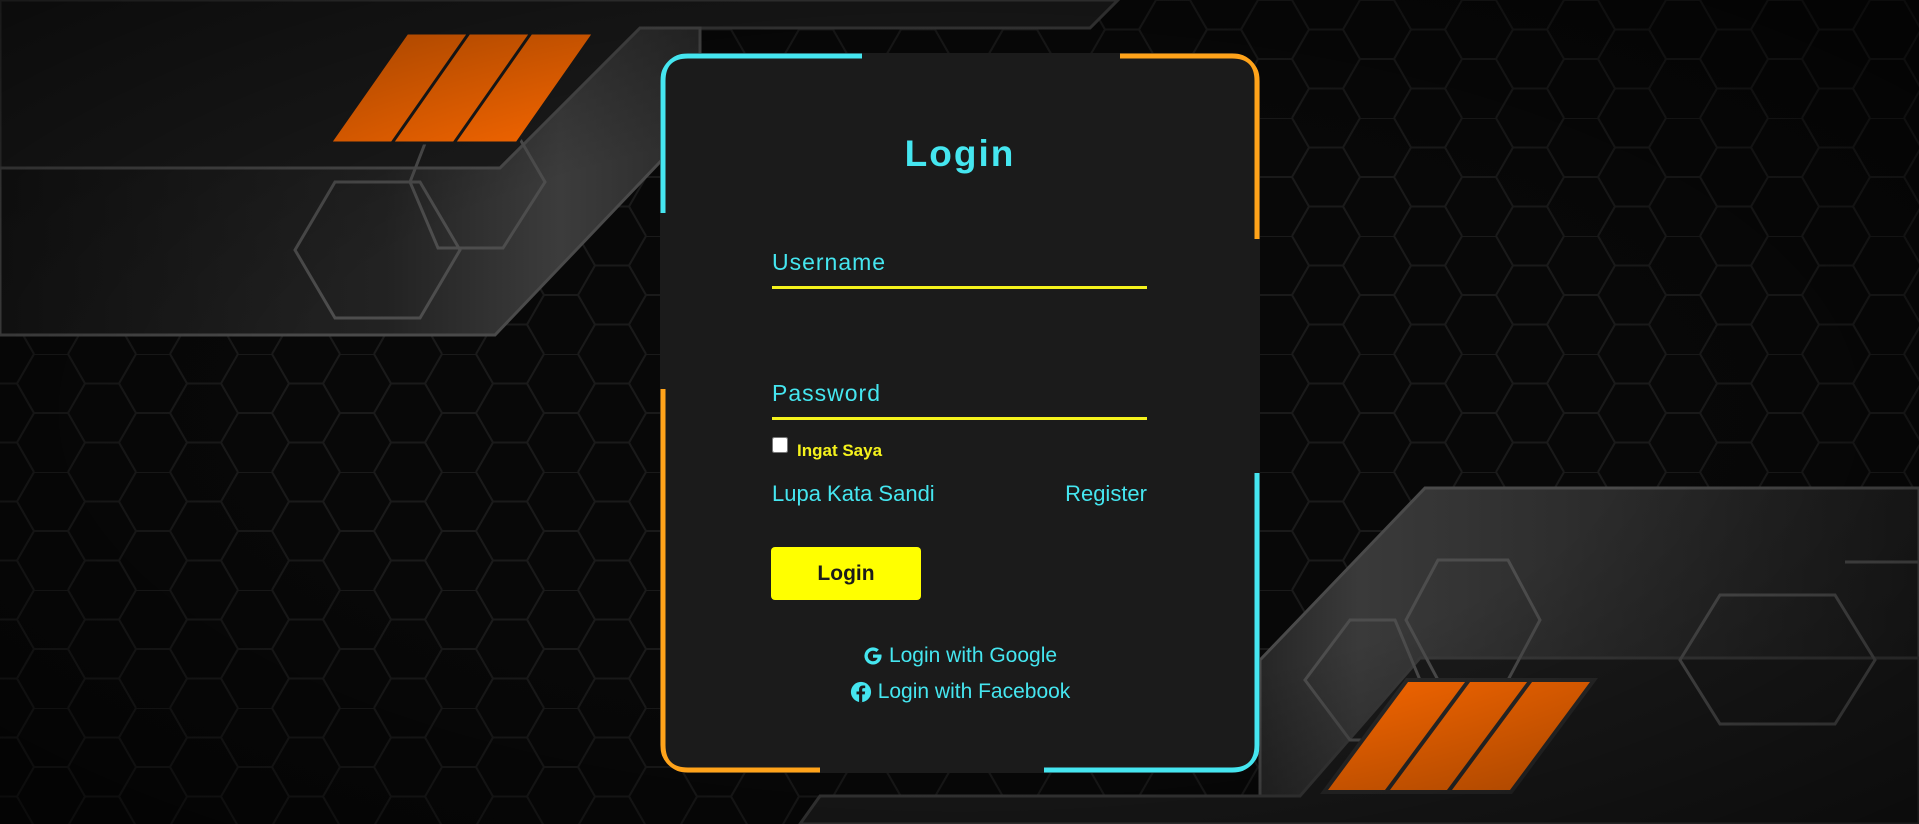 The width and height of the screenshot is (1919, 824). What do you see at coordinates (853, 494) in the screenshot?
I see `forgot-password-link: Lupa Kata Sandi` at bounding box center [853, 494].